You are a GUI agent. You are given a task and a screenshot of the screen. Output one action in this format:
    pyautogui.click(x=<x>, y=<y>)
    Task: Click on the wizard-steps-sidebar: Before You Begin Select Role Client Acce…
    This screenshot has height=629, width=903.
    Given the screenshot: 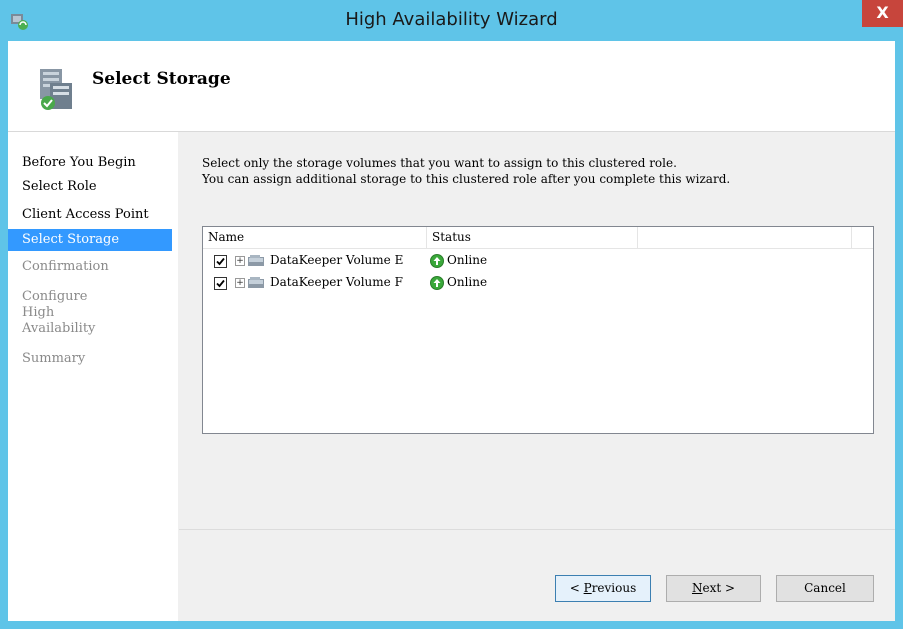 What is the action you would take?
    pyautogui.click(x=93, y=376)
    